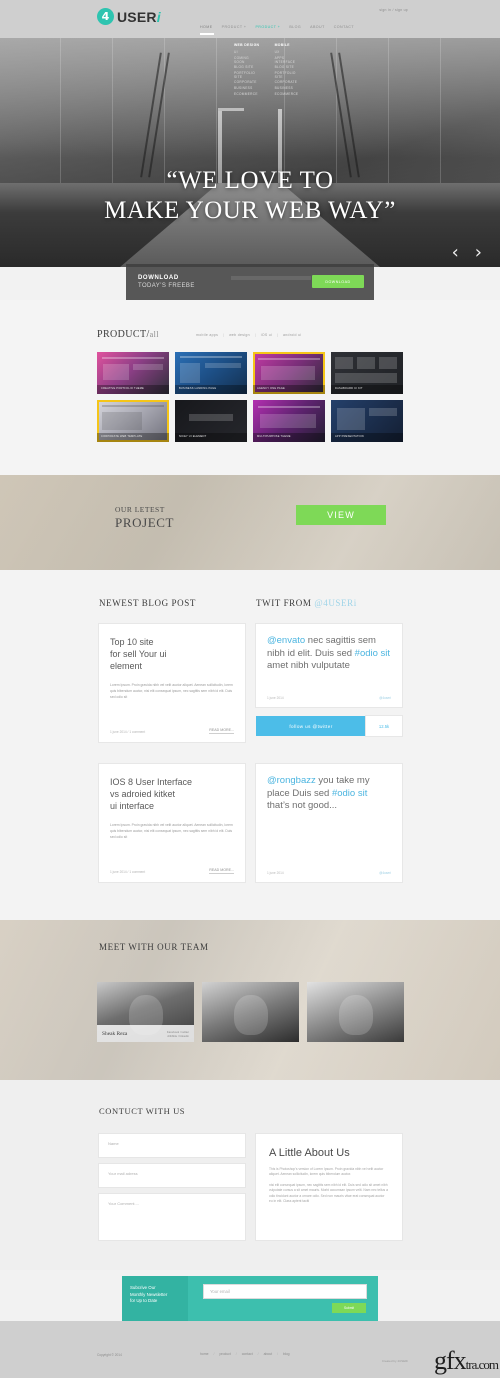 Image resolution: width=500 pixels, height=1378 pixels. What do you see at coordinates (211, 421) in the screenshot?
I see `product-tile: NICEY UI ELEMENT` at bounding box center [211, 421].